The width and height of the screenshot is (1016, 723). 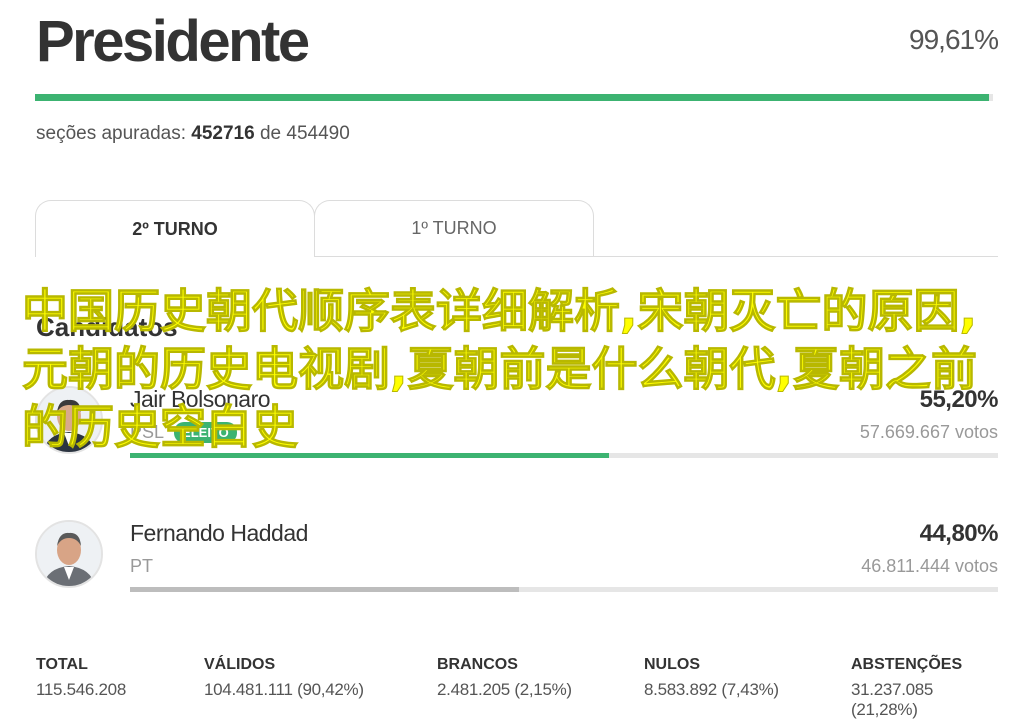 I want to click on stat-label: NULOS, so click(x=672, y=664).